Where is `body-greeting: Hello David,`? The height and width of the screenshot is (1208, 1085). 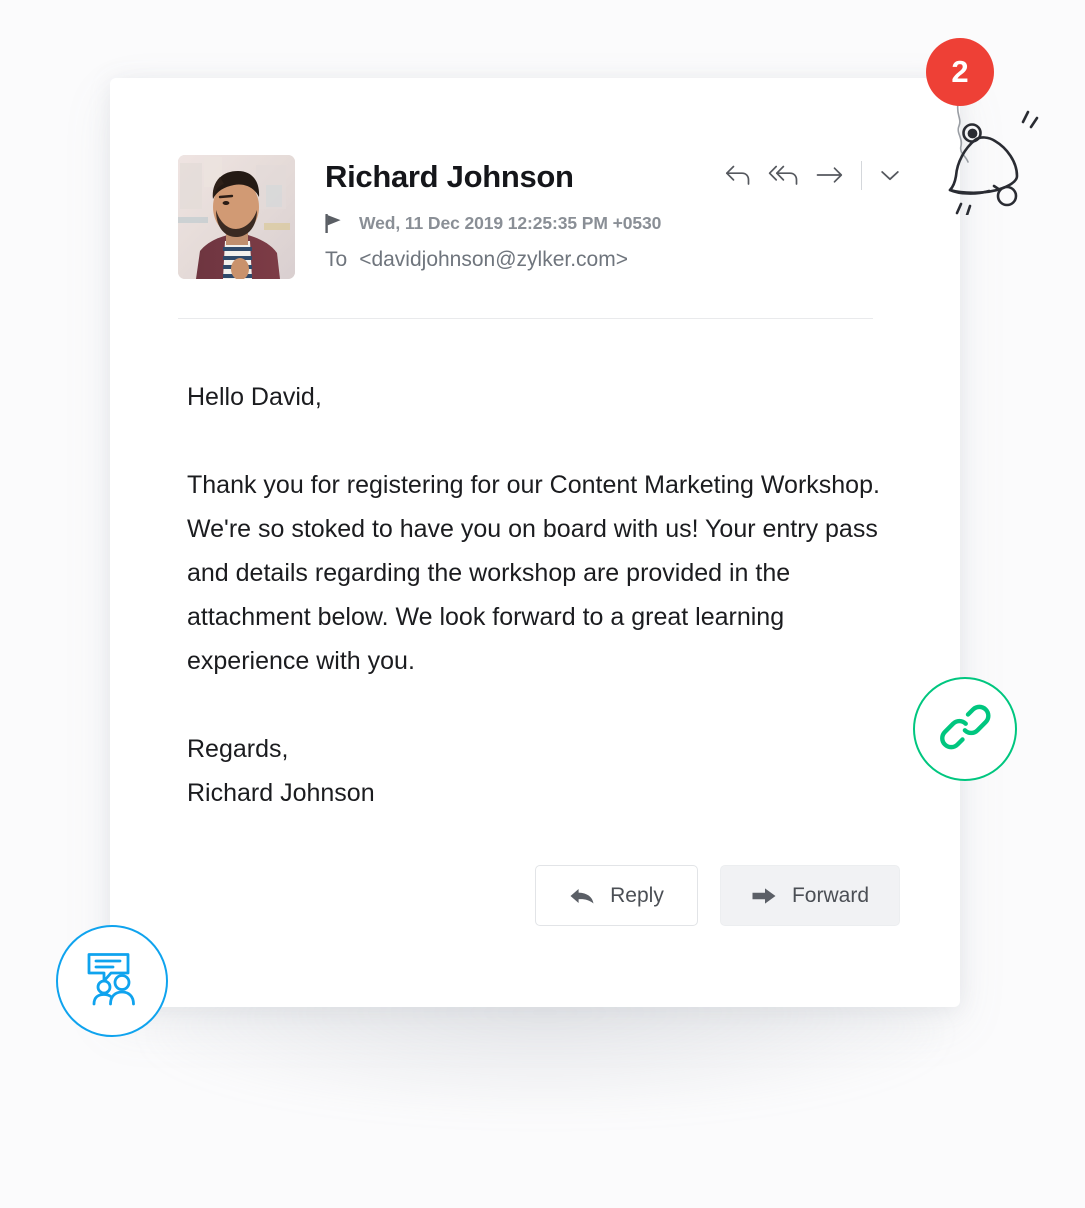 body-greeting: Hello David, is located at coordinates (254, 397).